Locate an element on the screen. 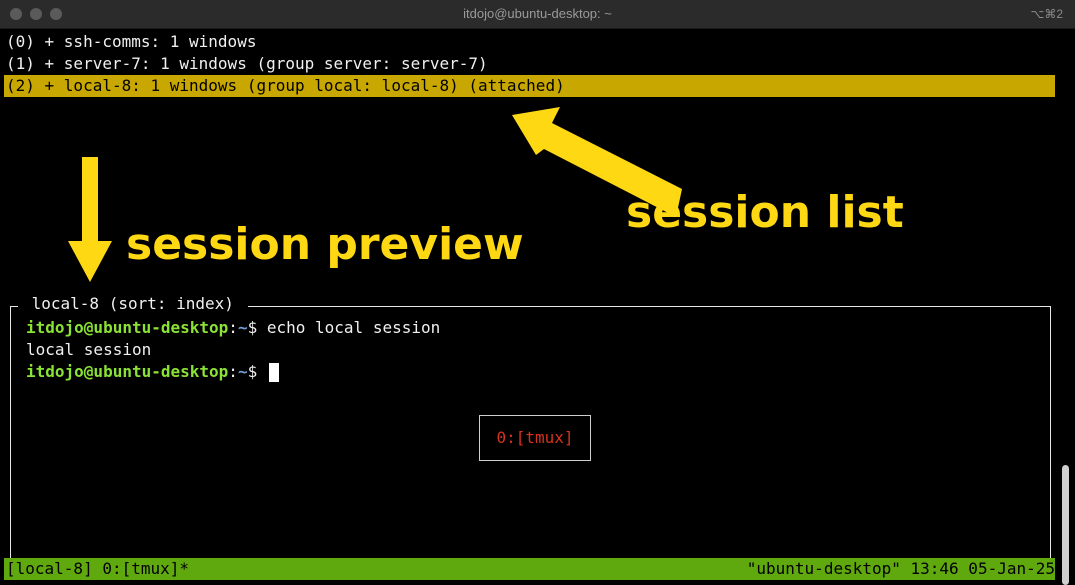 The width and height of the screenshot is (1075, 585). preview-command: echo local session is located at coordinates (349, 327).